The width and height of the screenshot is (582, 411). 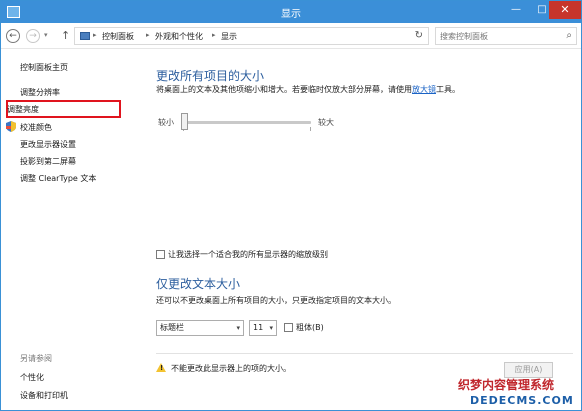 I want to click on font-size-value: 11, so click(x=258, y=327).